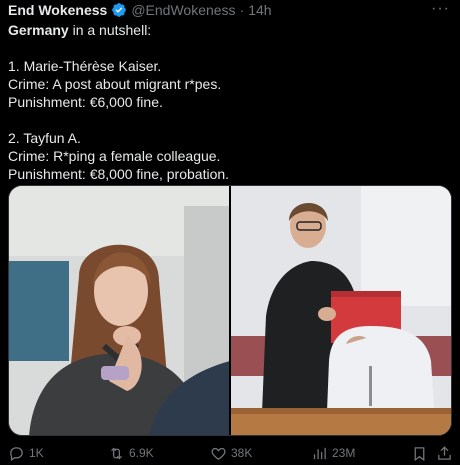 This screenshot has height=465, width=460. What do you see at coordinates (141, 453) in the screenshot?
I see `repost-count: 6.9K` at bounding box center [141, 453].